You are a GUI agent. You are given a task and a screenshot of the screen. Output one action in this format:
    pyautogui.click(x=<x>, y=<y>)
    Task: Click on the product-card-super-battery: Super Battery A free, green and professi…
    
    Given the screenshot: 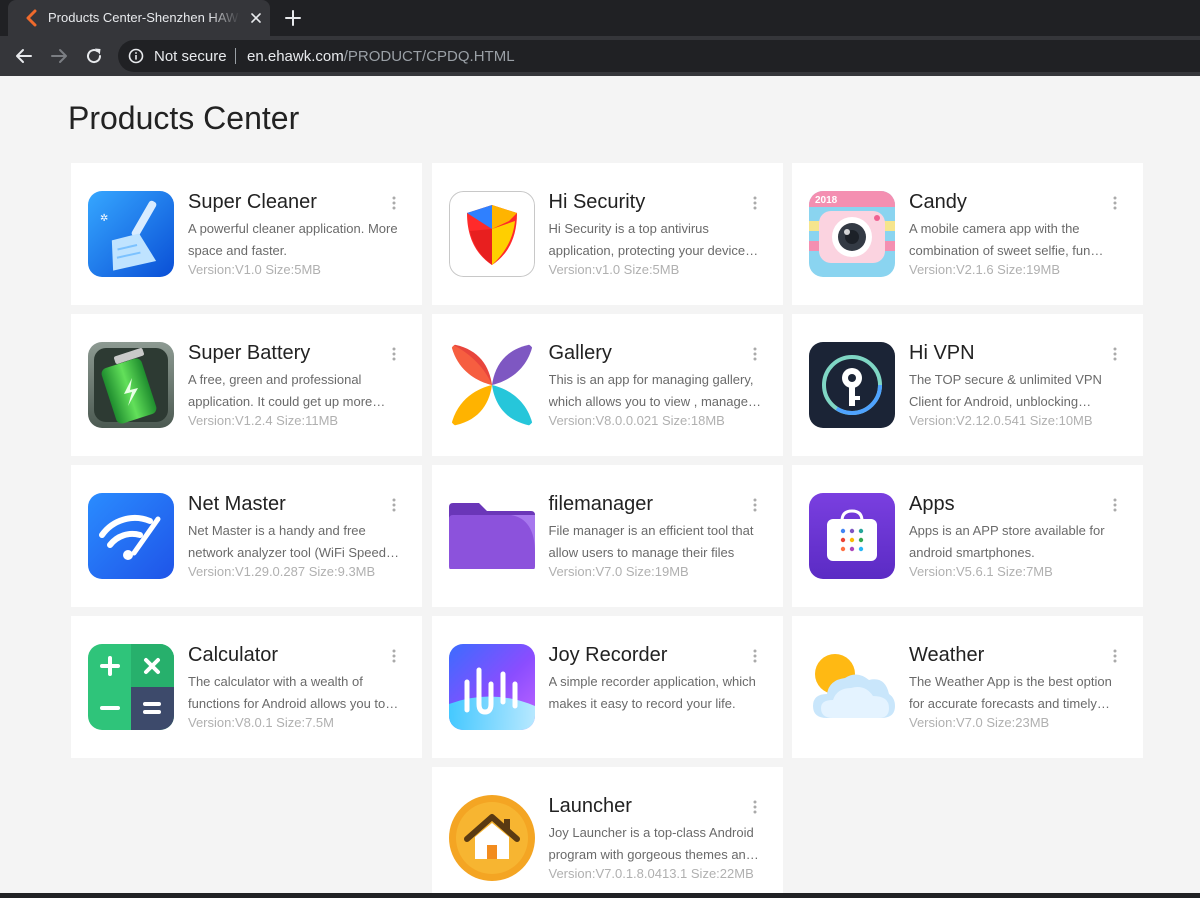 What is the action you would take?
    pyautogui.click(x=246, y=385)
    